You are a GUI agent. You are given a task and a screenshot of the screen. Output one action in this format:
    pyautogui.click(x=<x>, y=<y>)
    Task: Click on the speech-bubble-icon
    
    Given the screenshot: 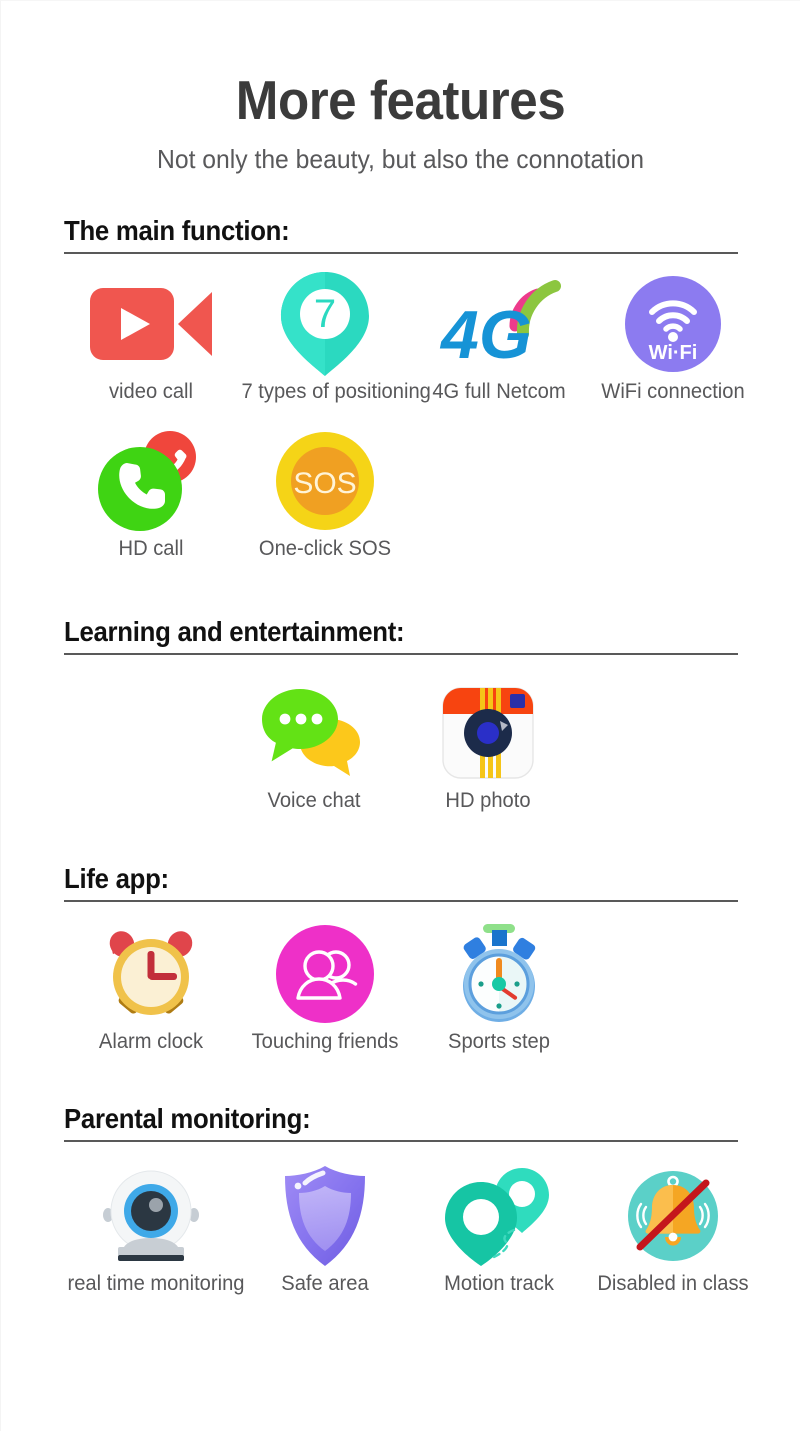 What is the action you would take?
    pyautogui.click(x=314, y=733)
    